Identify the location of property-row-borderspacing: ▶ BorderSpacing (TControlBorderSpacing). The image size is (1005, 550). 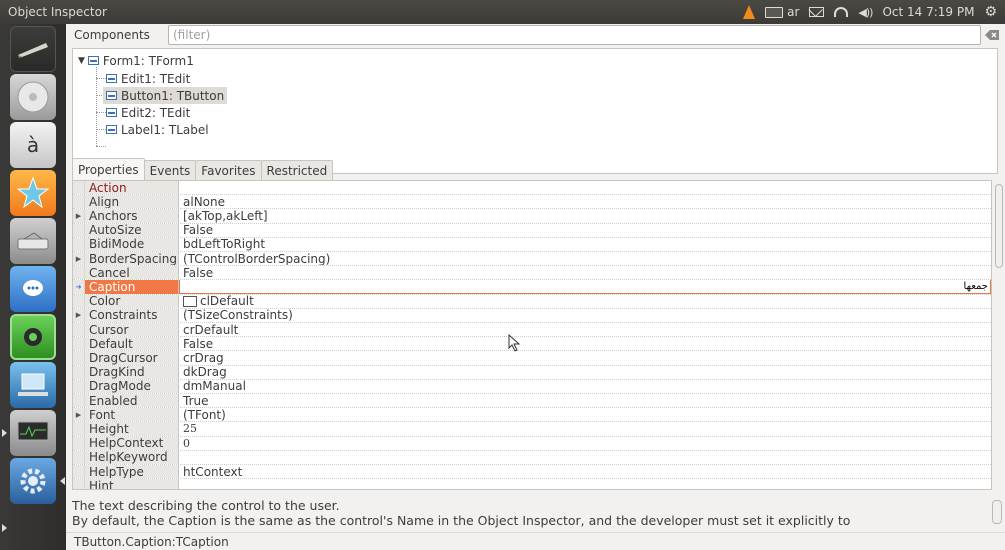
(532, 259).